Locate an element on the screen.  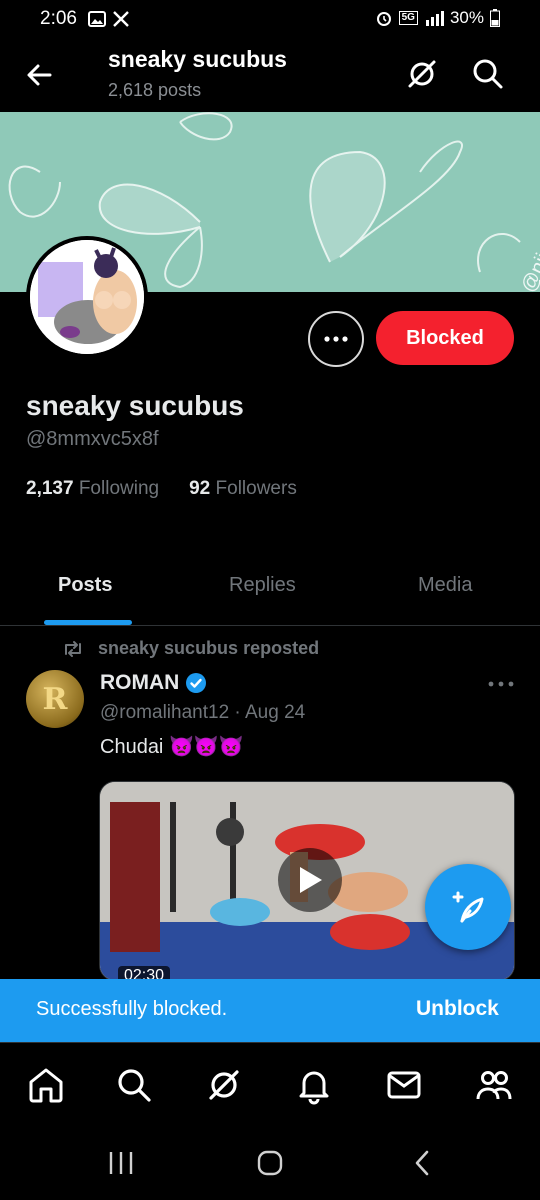
post-author: ROMAN is located at coordinates (153, 683).